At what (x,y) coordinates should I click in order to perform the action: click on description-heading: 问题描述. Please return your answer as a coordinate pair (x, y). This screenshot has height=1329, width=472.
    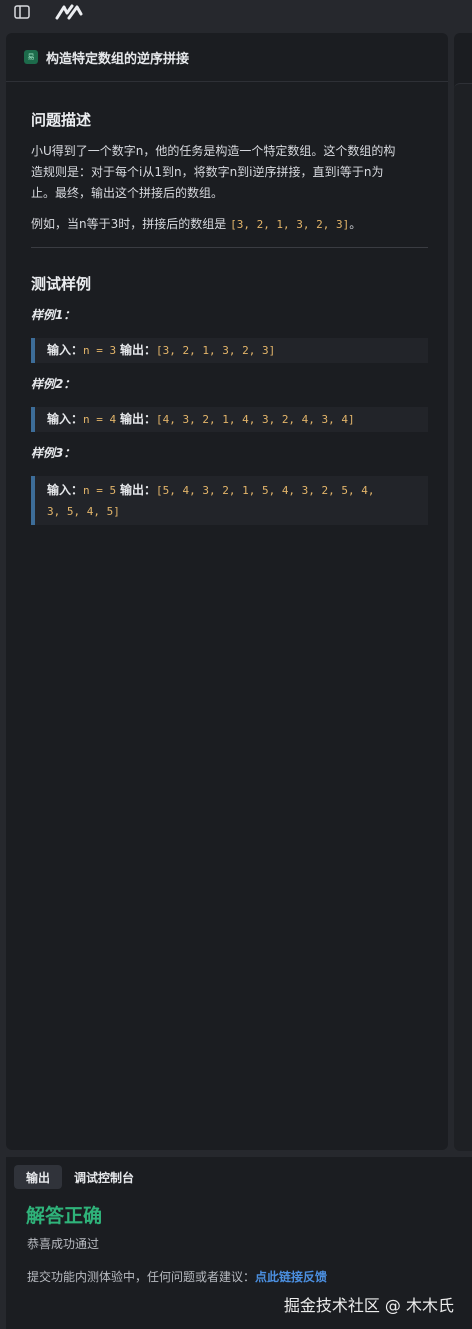
    Looking at the image, I should click on (61, 120).